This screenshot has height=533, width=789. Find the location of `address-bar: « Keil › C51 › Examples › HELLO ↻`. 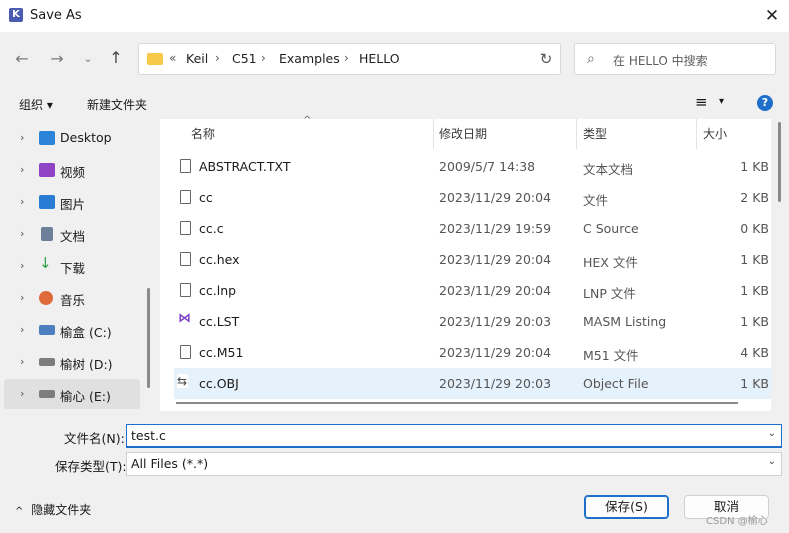

address-bar: « Keil › C51 › Examples › HELLO ↻ is located at coordinates (349, 59).